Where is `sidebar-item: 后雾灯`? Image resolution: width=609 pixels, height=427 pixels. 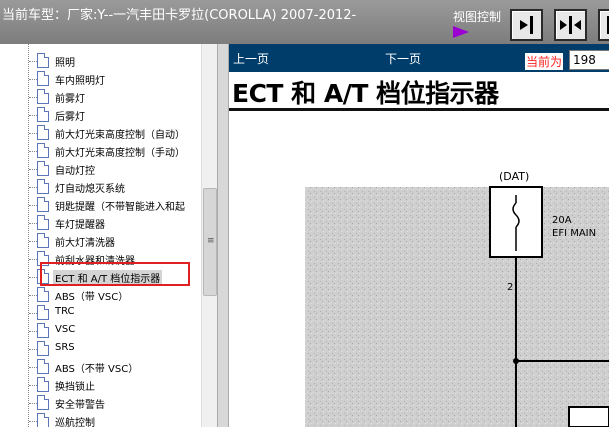 sidebar-item: 后雾灯 is located at coordinates (119, 115).